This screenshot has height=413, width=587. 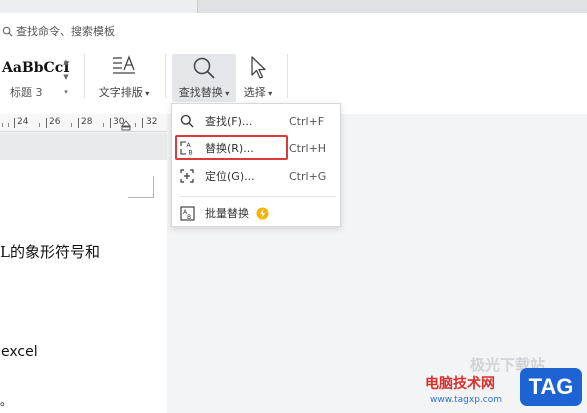 I want to click on ruler-tick-label: 28, so click(x=87, y=122).